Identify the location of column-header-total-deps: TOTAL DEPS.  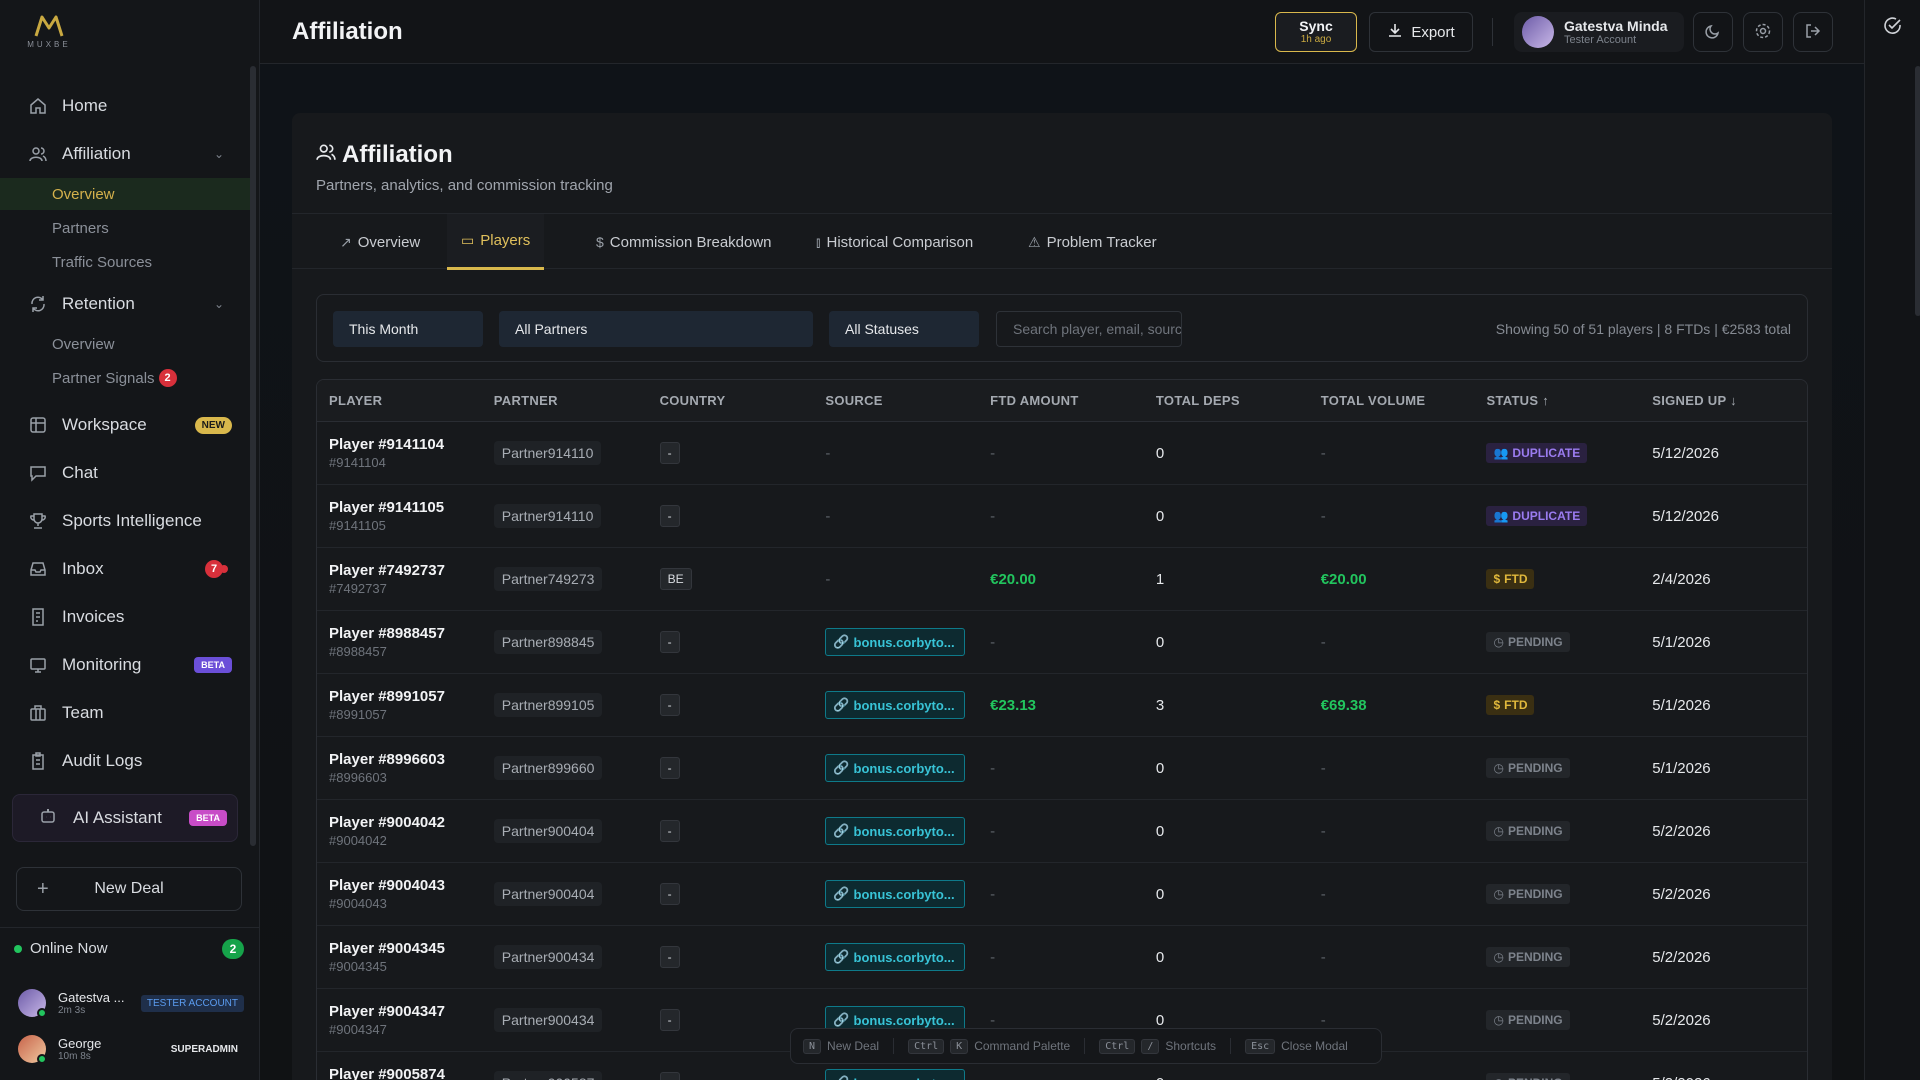
(1226, 400).